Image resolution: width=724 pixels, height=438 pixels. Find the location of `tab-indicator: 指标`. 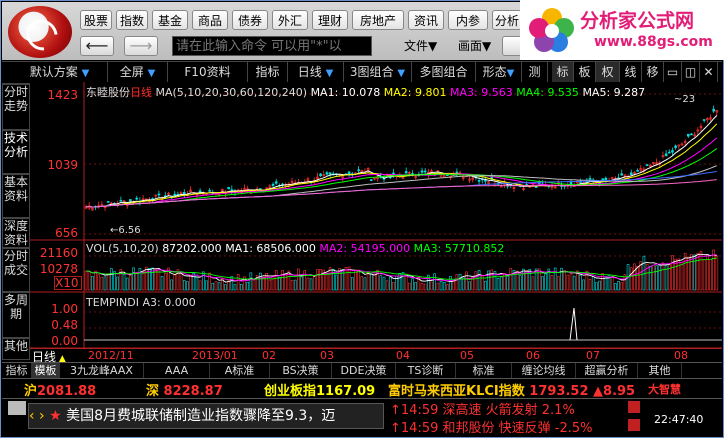

tab-indicator: 指标 is located at coordinates (17, 371).